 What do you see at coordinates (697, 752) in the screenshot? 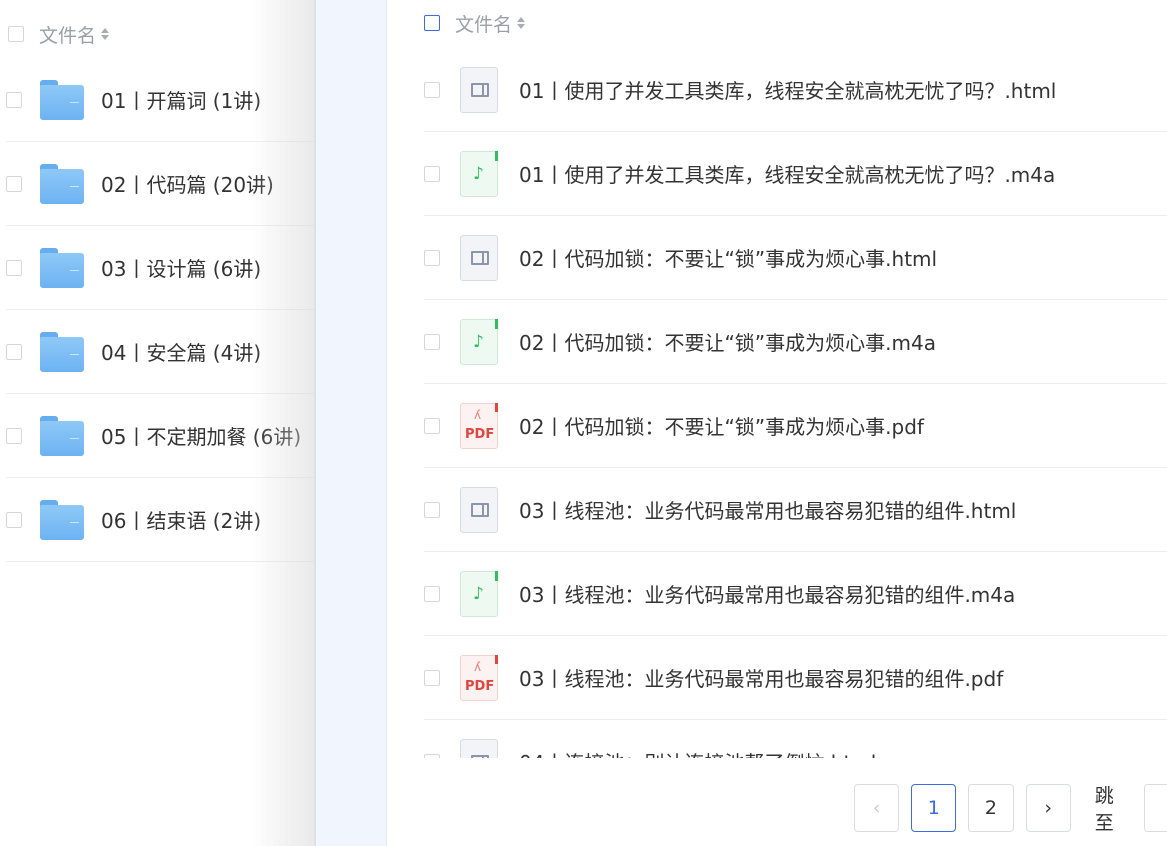
I see `file-name: 04丨连接池：别让连接池帮了倒忙.html` at bounding box center [697, 752].